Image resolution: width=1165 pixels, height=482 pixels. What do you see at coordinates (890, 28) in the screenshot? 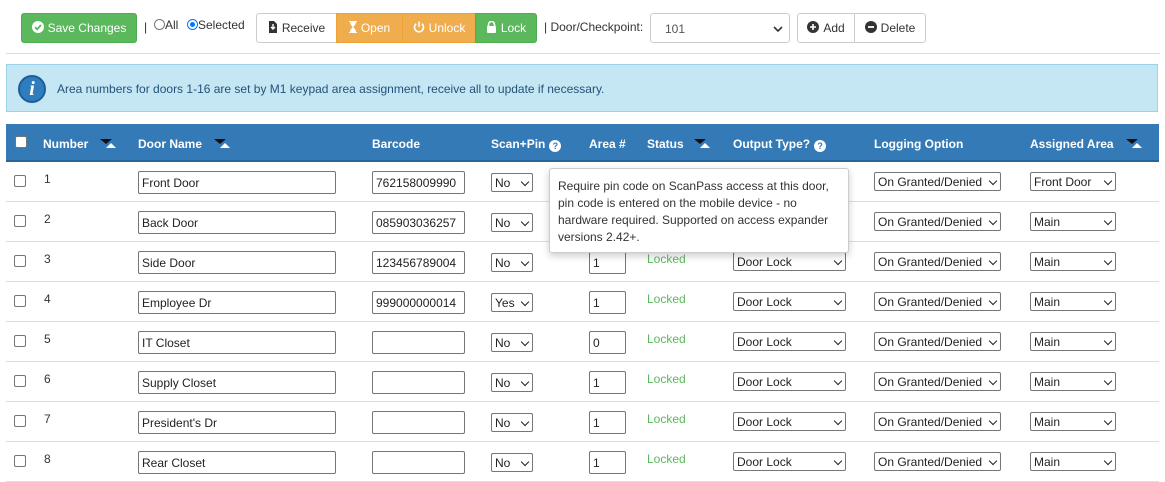
I see `delete-button: Delete` at bounding box center [890, 28].